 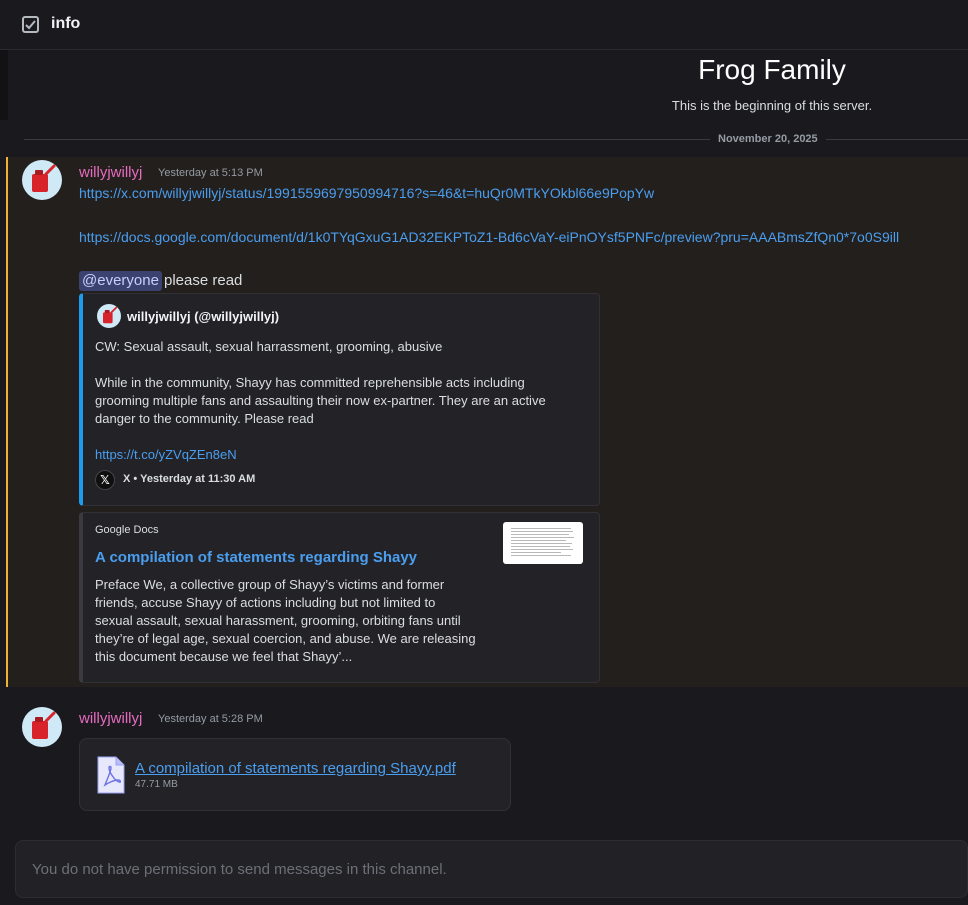 I want to click on channel-header: info, so click(x=484, y=25).